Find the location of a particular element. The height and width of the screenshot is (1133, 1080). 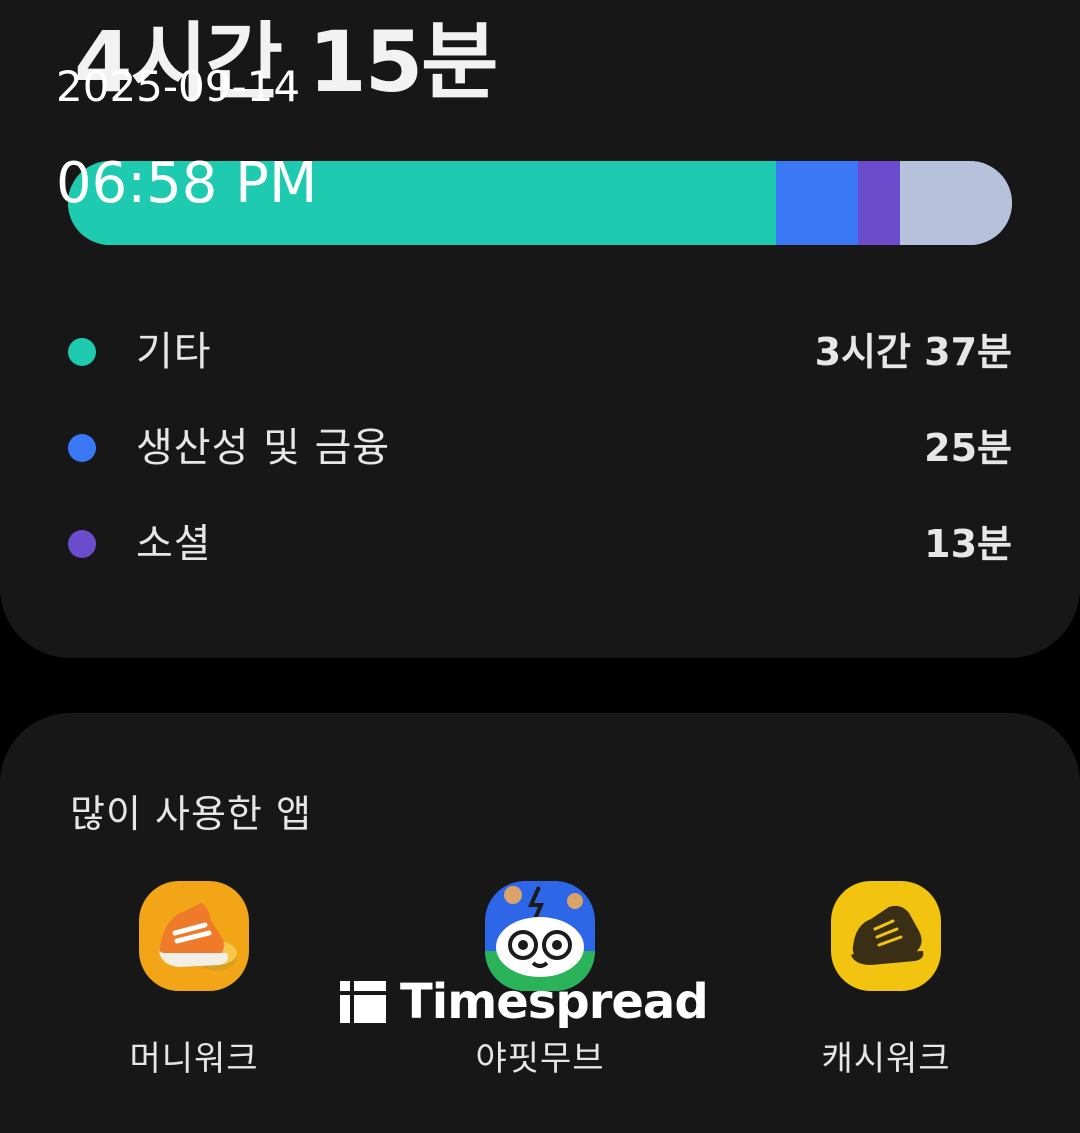

app-moneywalk: 머니워크 is located at coordinates (194, 980).